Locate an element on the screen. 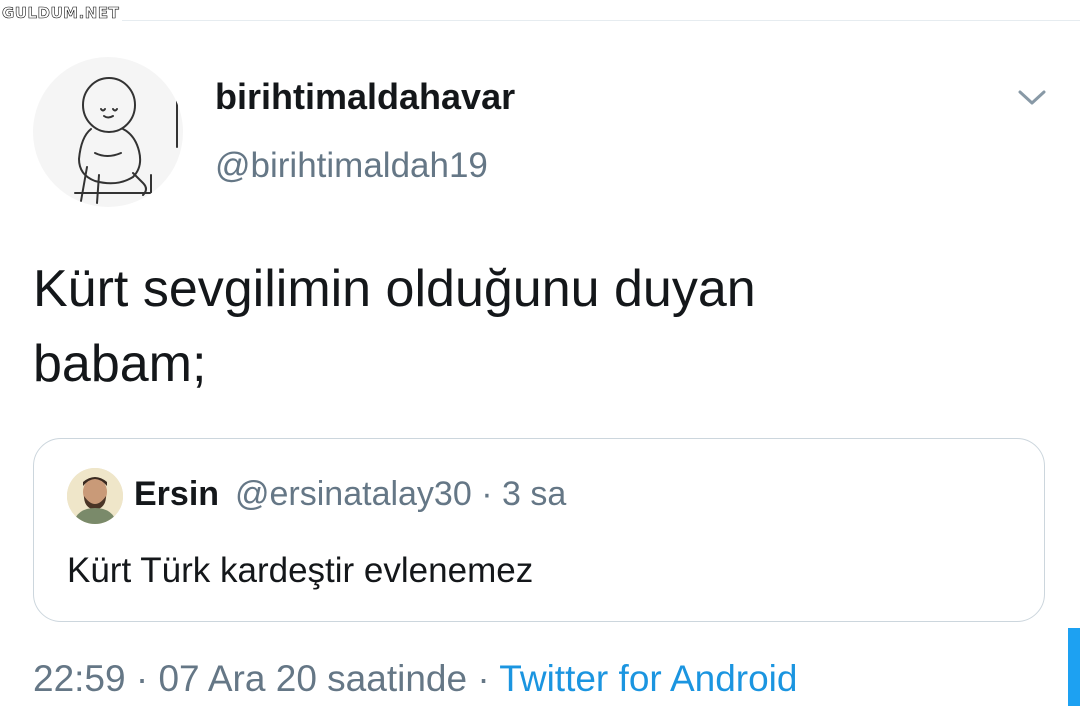  quoted-avatar is located at coordinates (95, 496).